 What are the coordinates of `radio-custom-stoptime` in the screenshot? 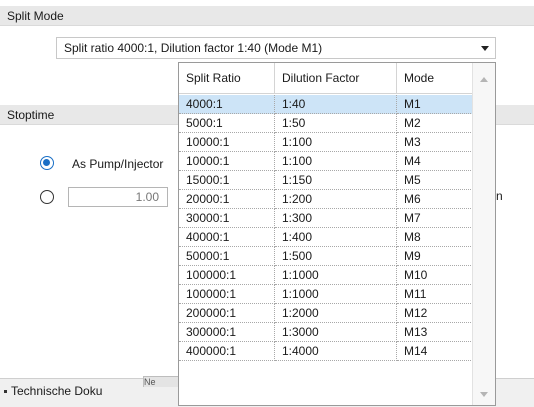 It's located at (47, 197).